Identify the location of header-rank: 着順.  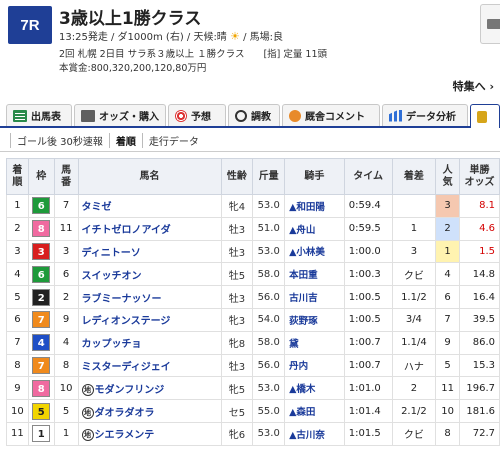
(17, 176).